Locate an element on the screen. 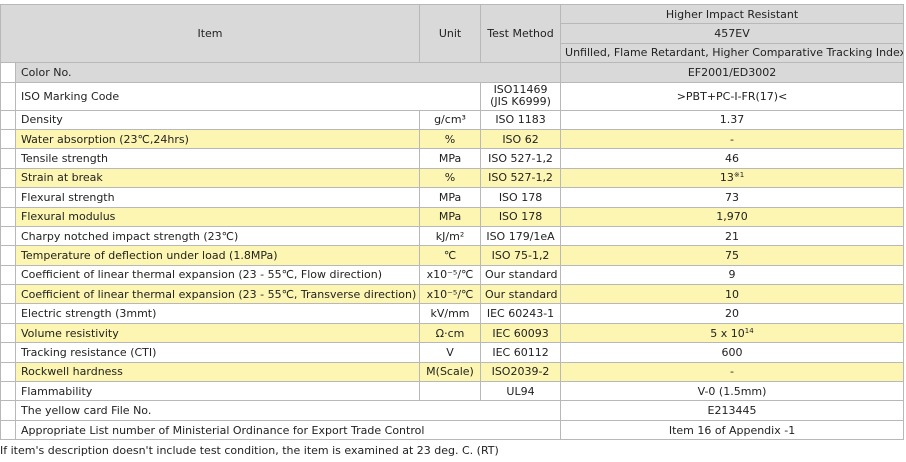  property-method: ISO 1183 is located at coordinates (521, 119).